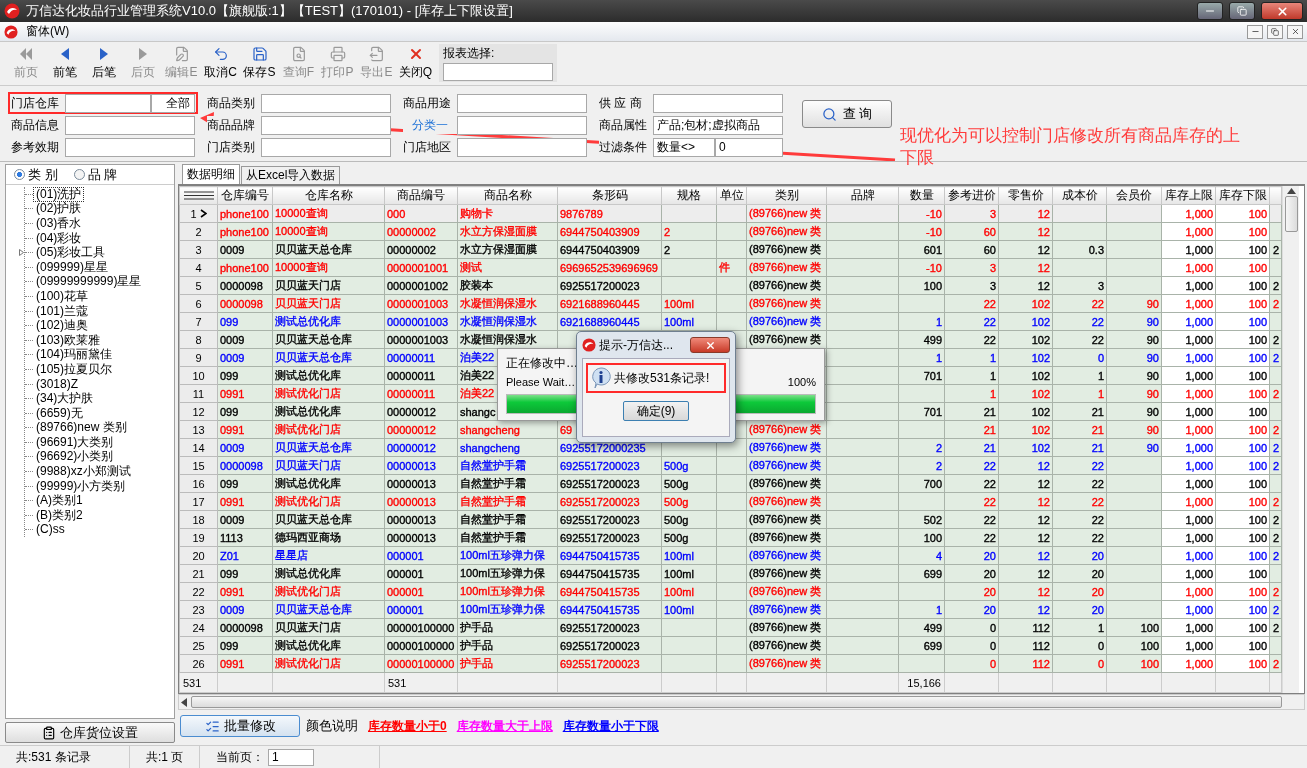 The width and height of the screenshot is (1307, 768). I want to click on tree-item: (09999999999)星星, so click(89, 282).